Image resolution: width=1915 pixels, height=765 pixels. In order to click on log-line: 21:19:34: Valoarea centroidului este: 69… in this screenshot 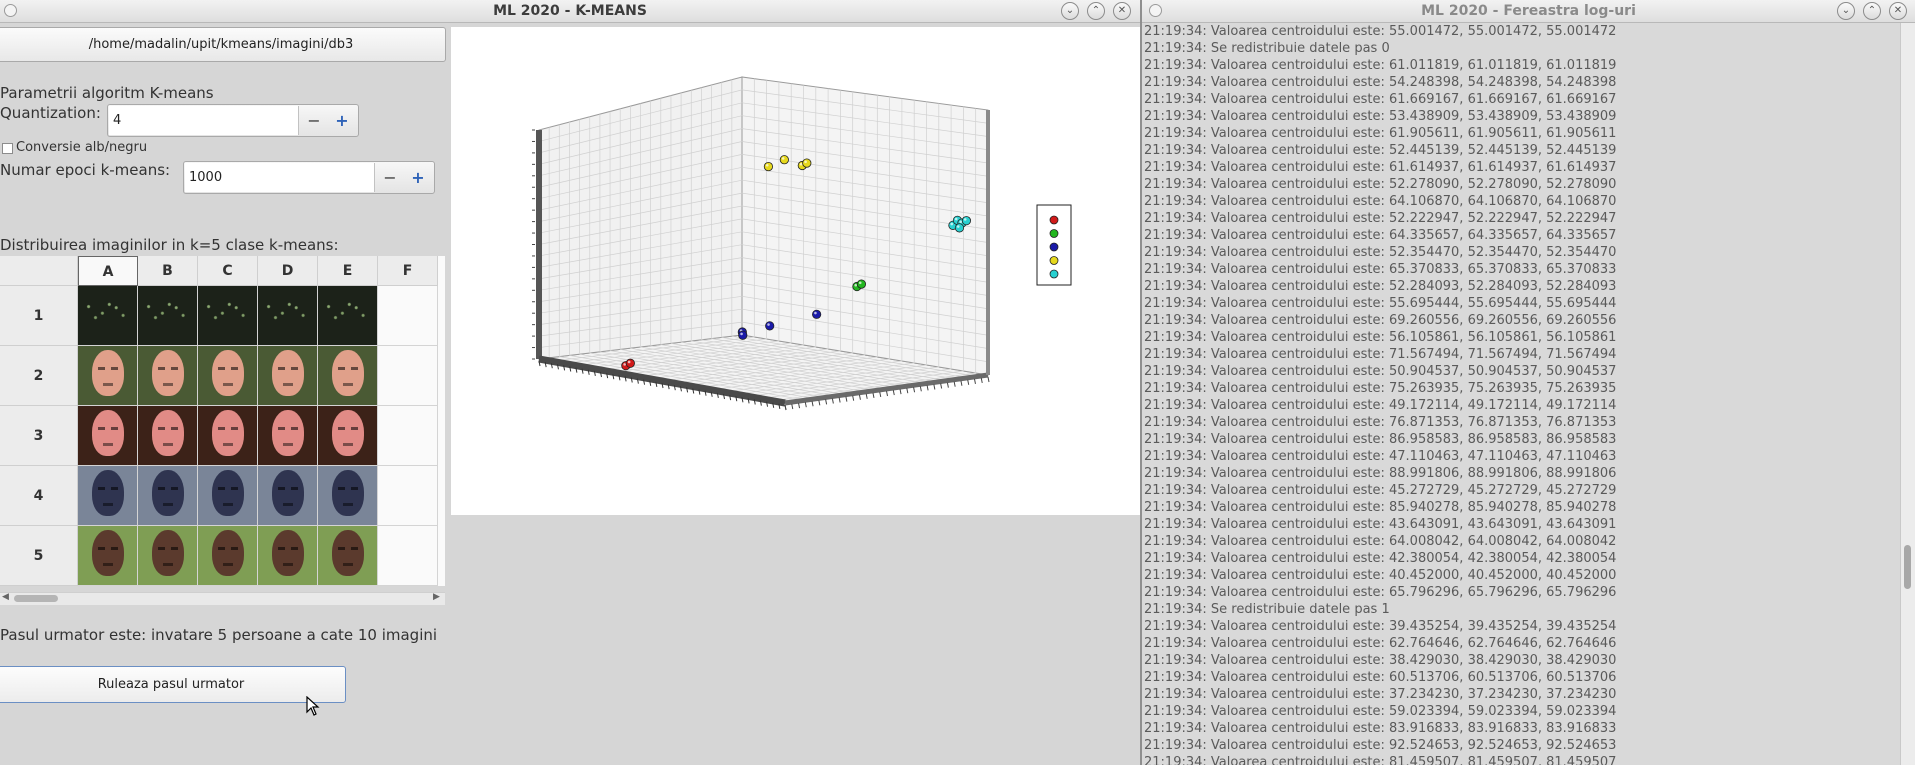, I will do `click(1380, 320)`.